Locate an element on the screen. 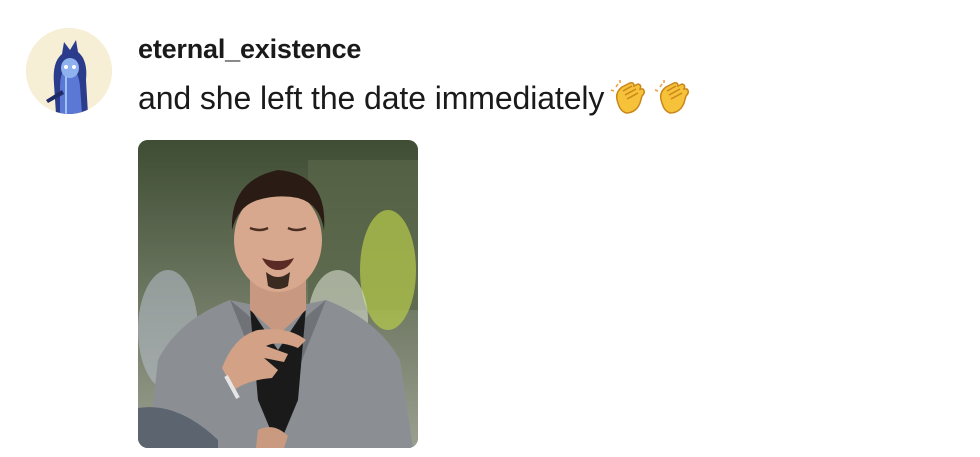 Image resolution: width=980 pixels, height=457 pixels. user-avatar is located at coordinates (69, 71).